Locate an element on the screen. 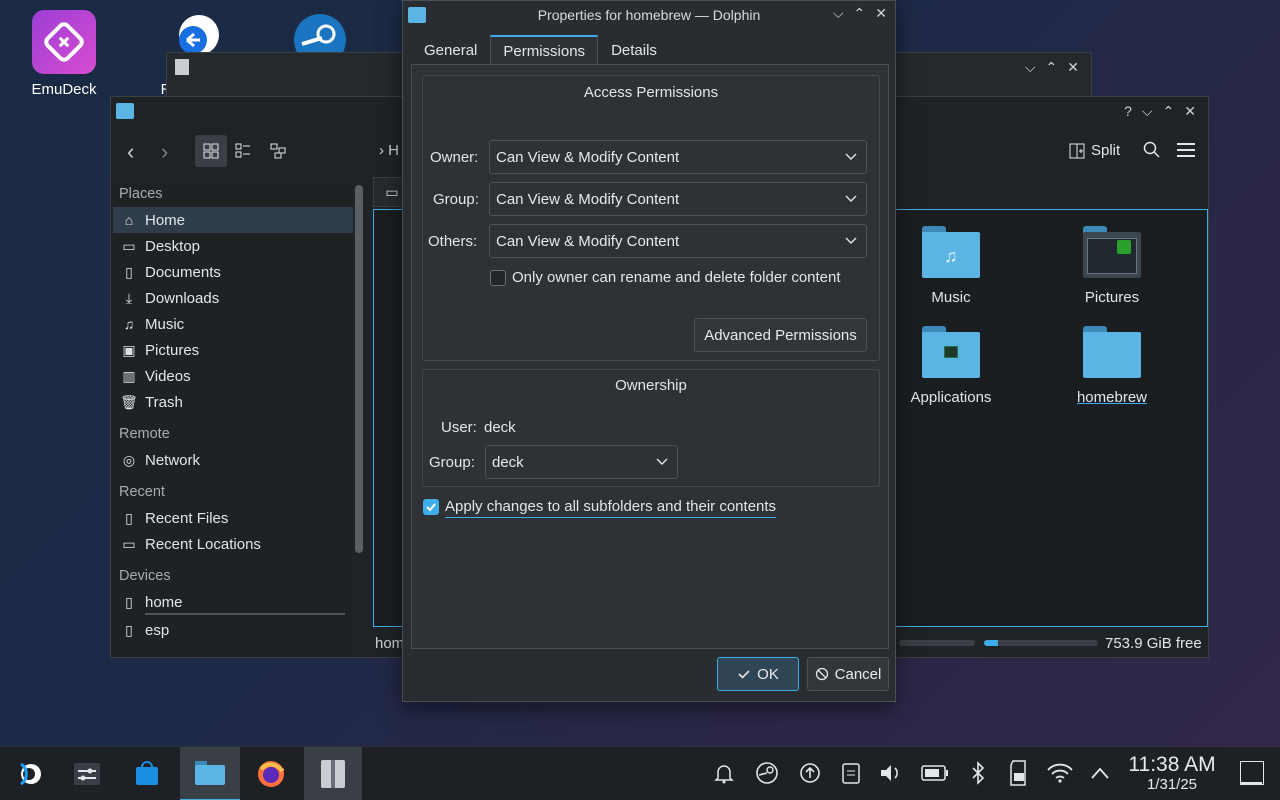 This screenshot has height=800, width=1280. menu-icon is located at coordinates (1186, 150).